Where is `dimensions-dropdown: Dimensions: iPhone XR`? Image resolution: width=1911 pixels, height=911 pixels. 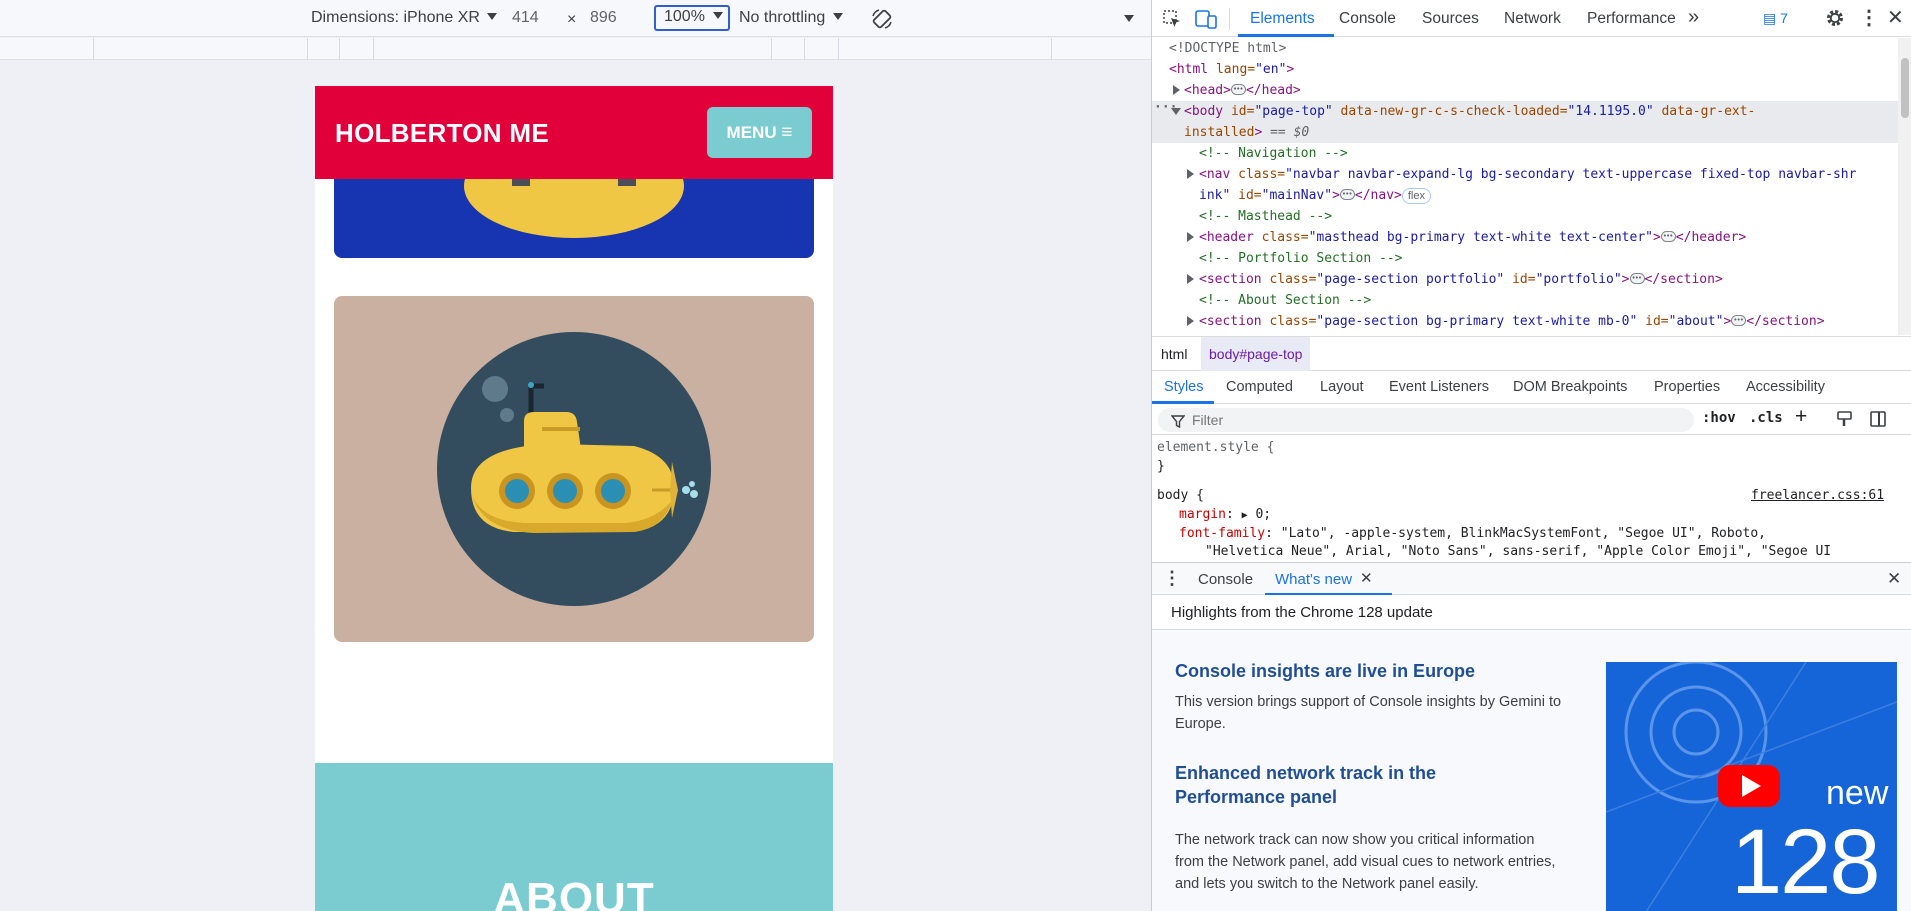
dimensions-dropdown: Dimensions: iPhone XR is located at coordinates (404, 18).